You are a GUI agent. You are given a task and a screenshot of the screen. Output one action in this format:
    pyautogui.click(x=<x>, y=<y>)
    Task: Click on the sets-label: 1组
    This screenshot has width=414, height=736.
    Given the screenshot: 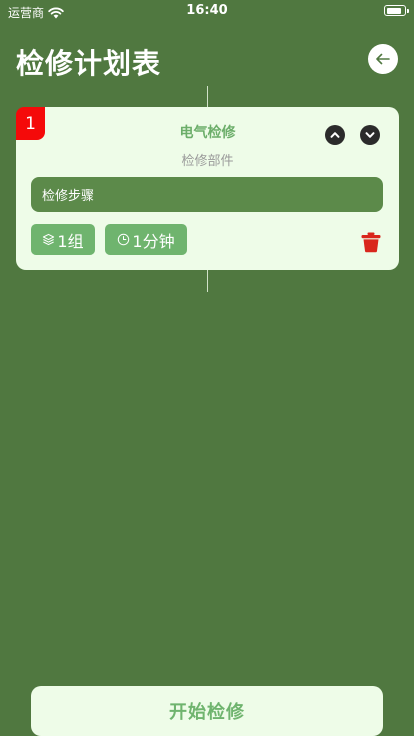 What is the action you would take?
    pyautogui.click(x=70, y=241)
    